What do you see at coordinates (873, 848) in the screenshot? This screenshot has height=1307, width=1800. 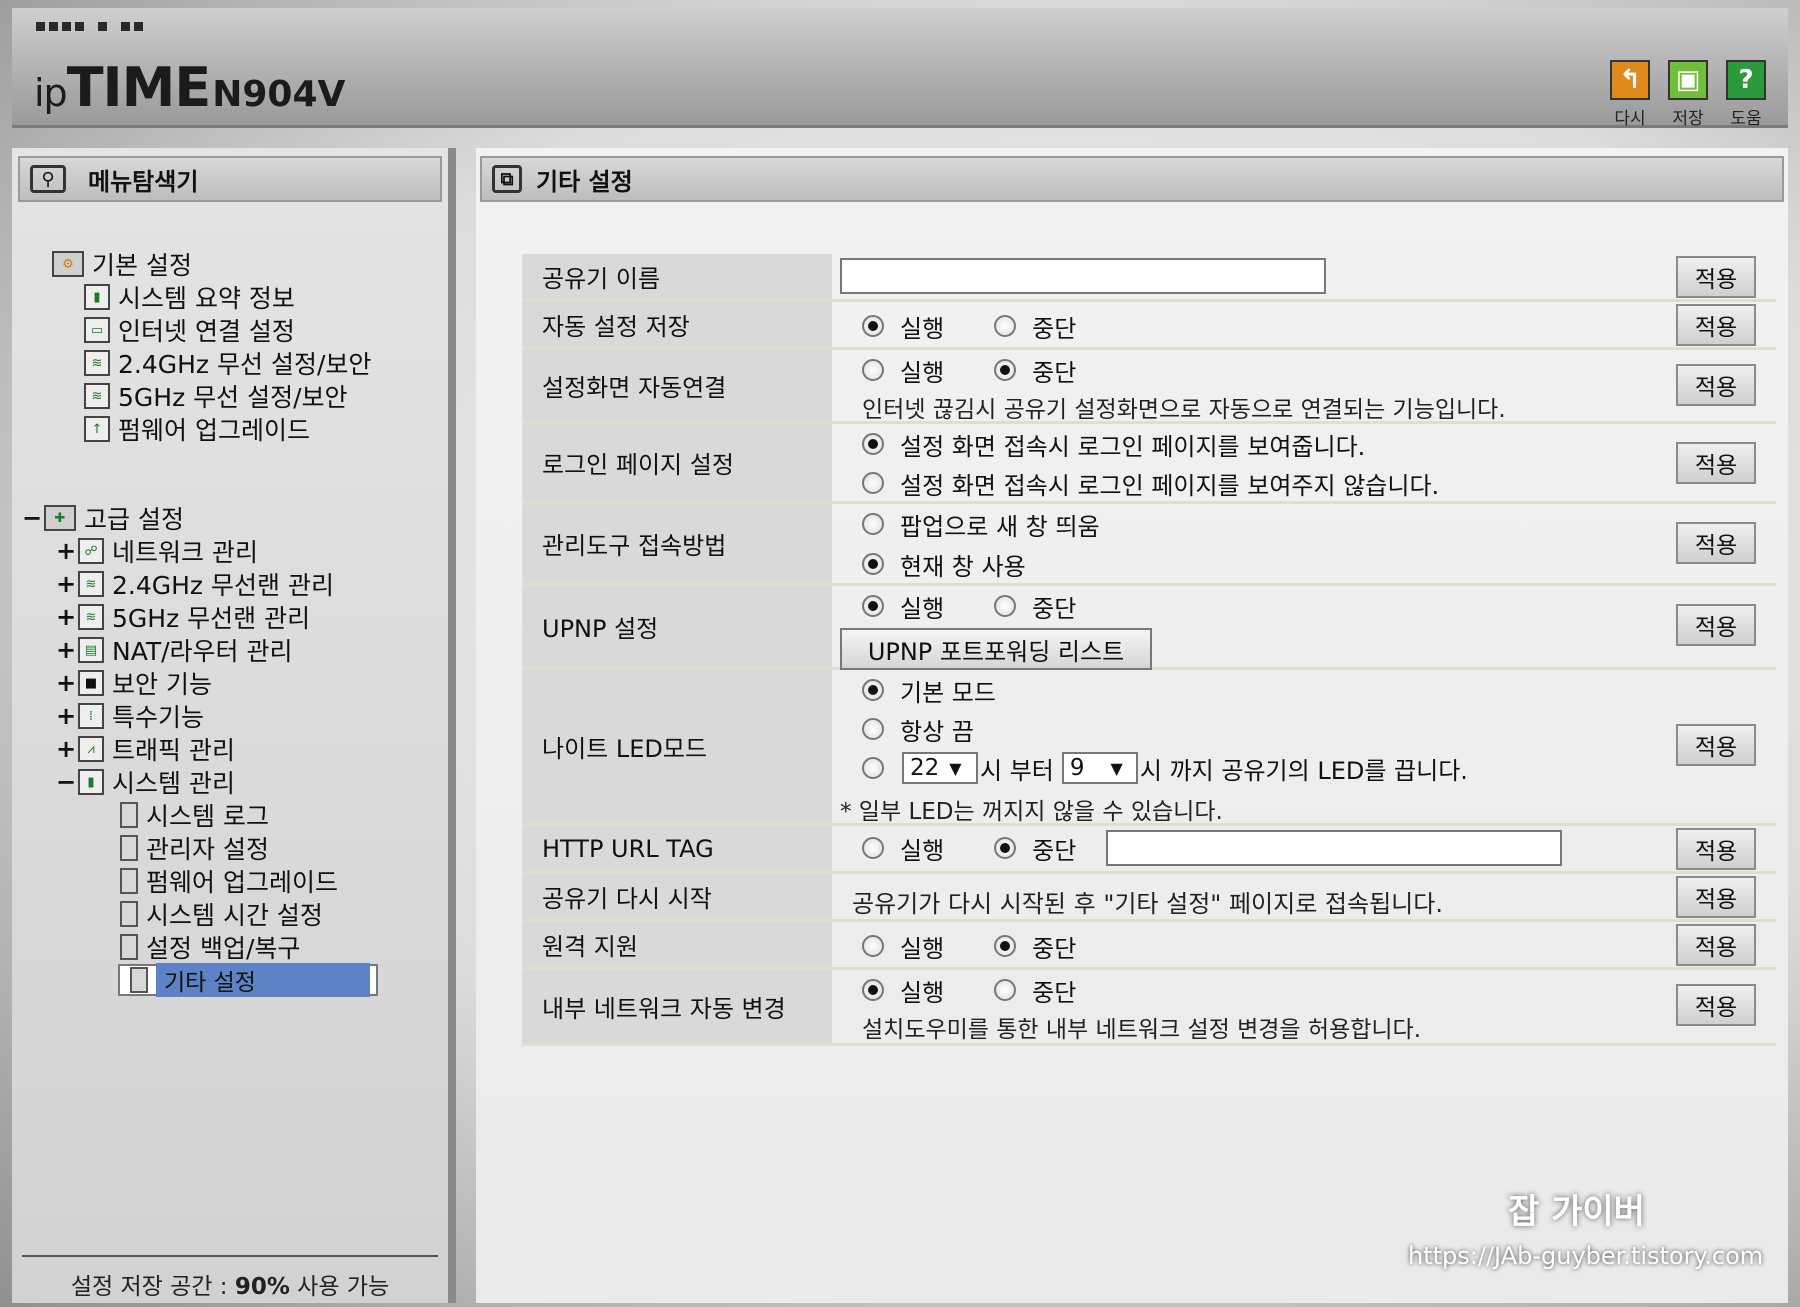 I see `http-url-tag-run-radio` at bounding box center [873, 848].